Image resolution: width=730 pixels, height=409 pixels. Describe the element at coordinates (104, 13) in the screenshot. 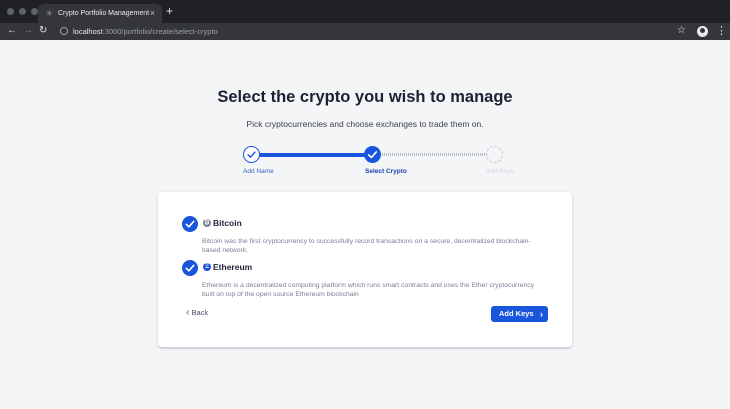

I see `tab-title: Crypto Portfolio Management` at that location.